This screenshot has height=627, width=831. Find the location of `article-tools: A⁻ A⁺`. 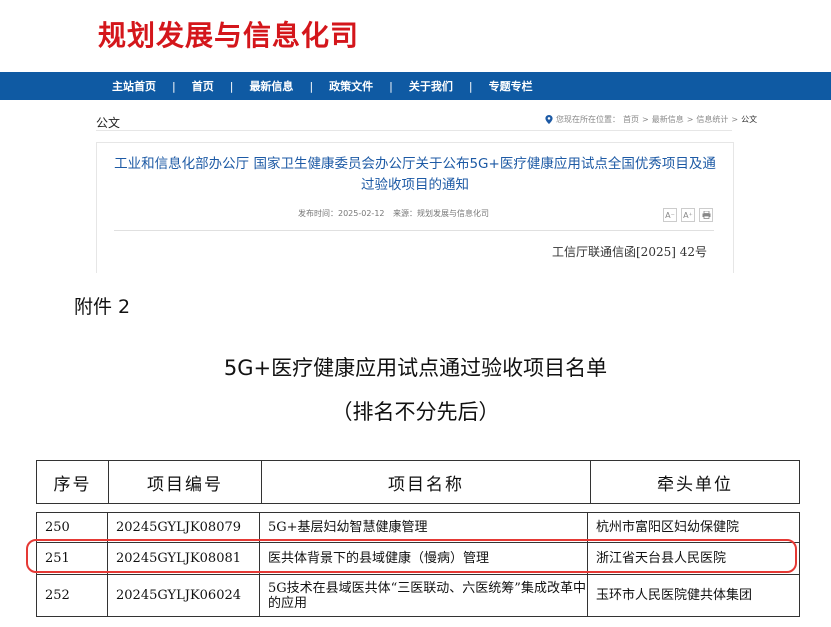

article-tools: A⁻ A⁺ is located at coordinates (688, 215).